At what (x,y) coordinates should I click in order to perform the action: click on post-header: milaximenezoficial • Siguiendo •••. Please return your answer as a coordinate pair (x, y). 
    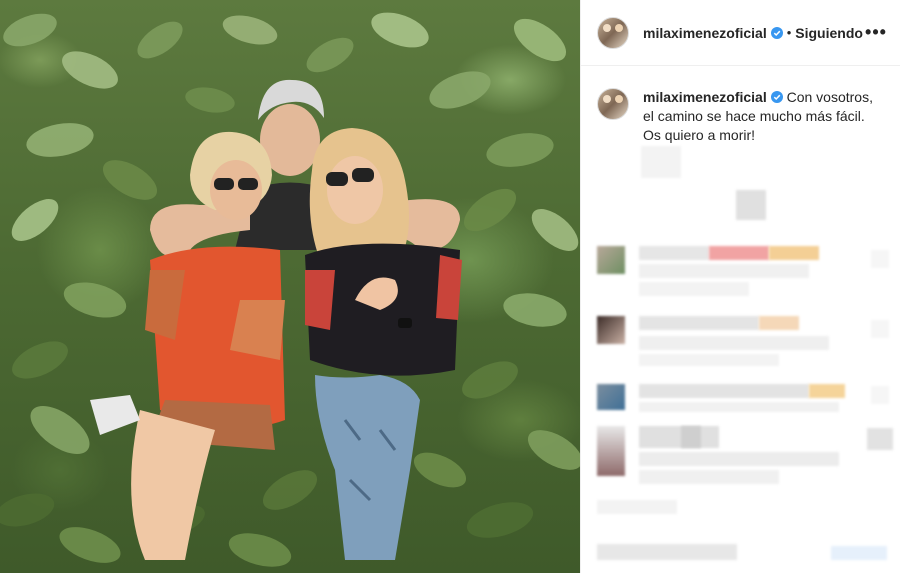
    Looking at the image, I should click on (740, 33).